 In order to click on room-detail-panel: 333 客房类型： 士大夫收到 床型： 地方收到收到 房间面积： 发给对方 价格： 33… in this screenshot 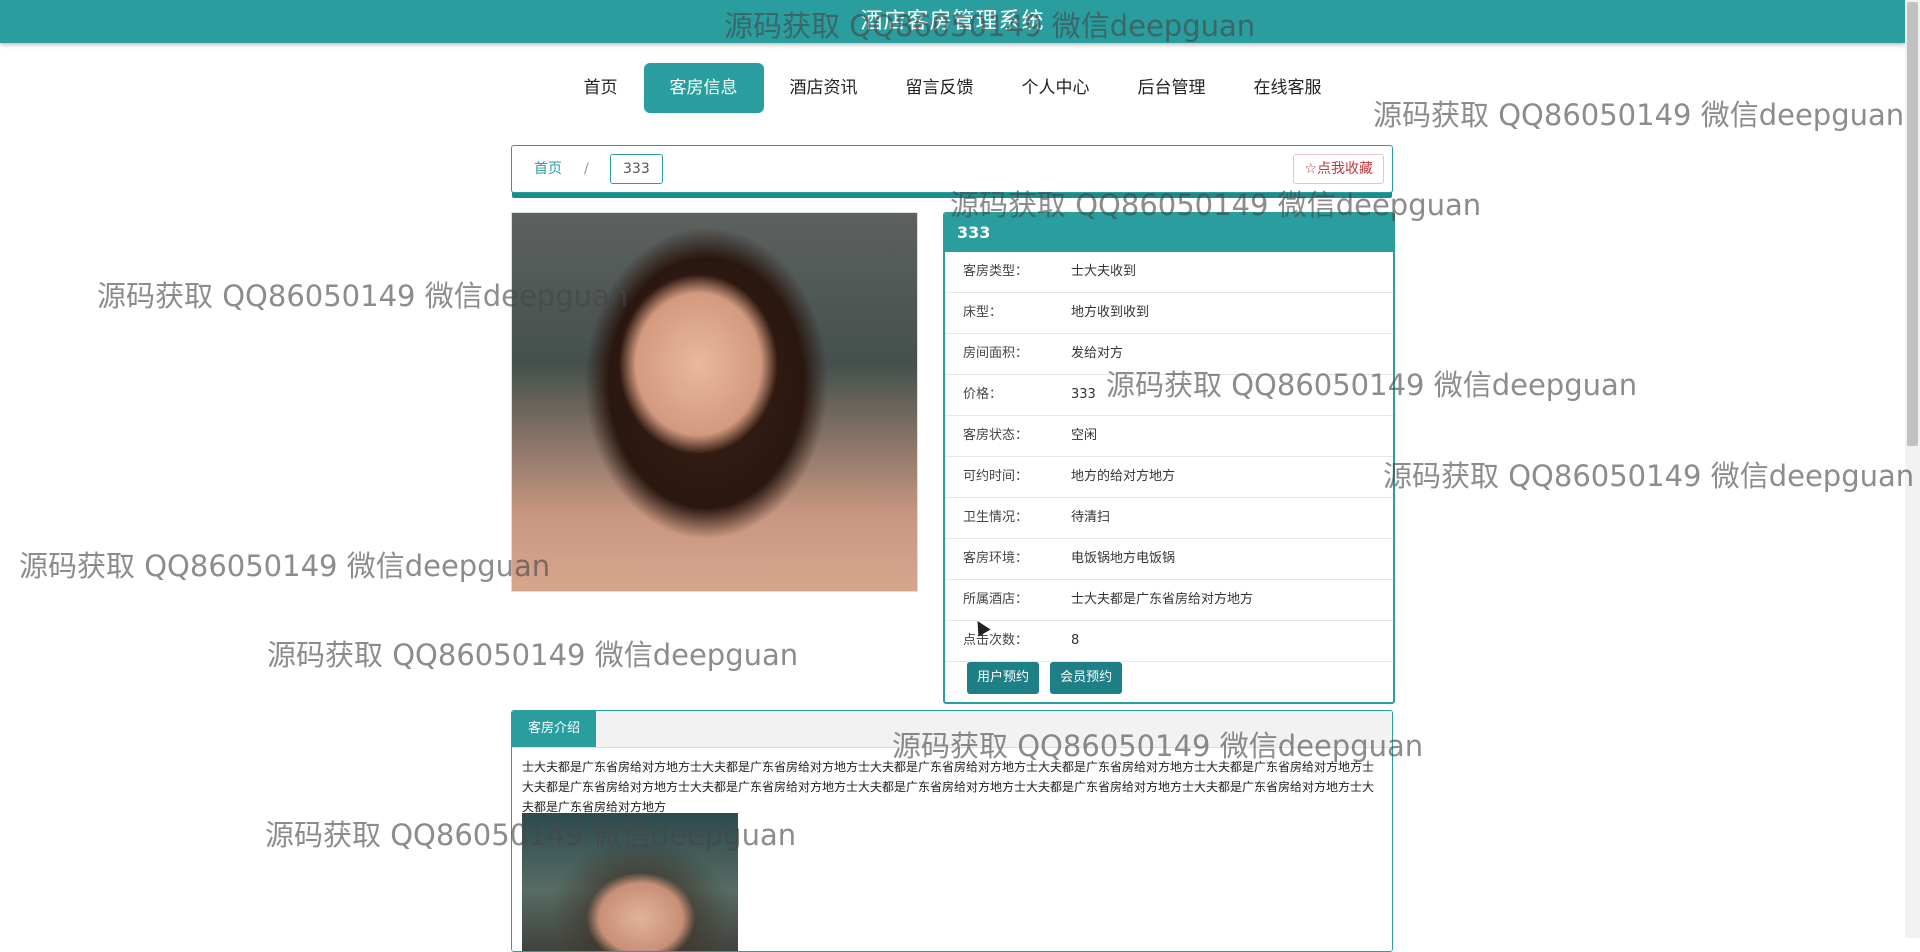, I will do `click(1169, 458)`.